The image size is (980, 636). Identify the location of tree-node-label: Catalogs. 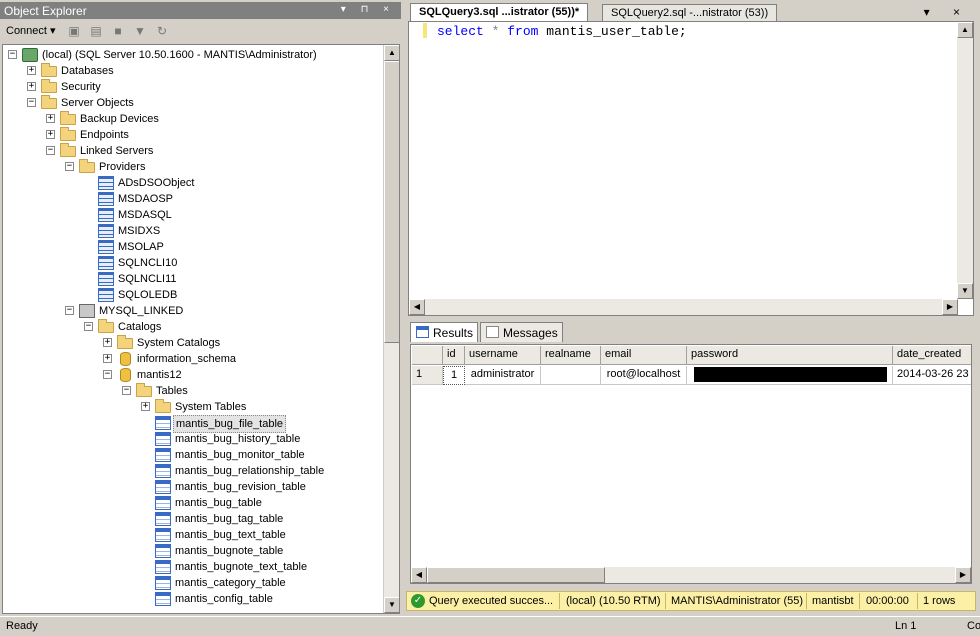
(139, 327).